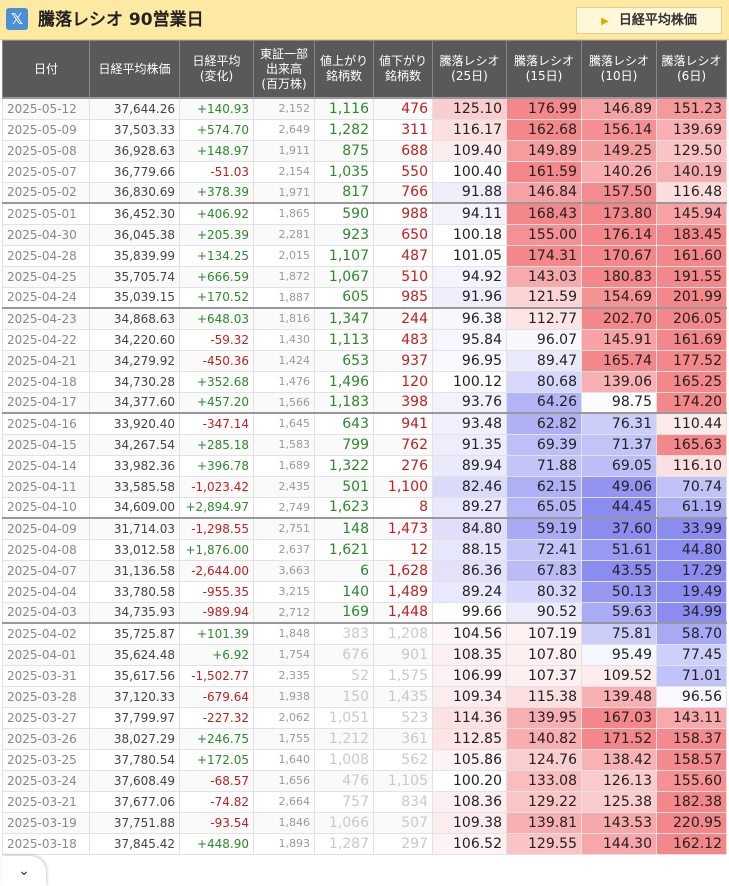 This screenshot has height=886, width=729. What do you see at coordinates (691, 192) in the screenshot?
I see `ratio-6-cell: 116.48` at bounding box center [691, 192].